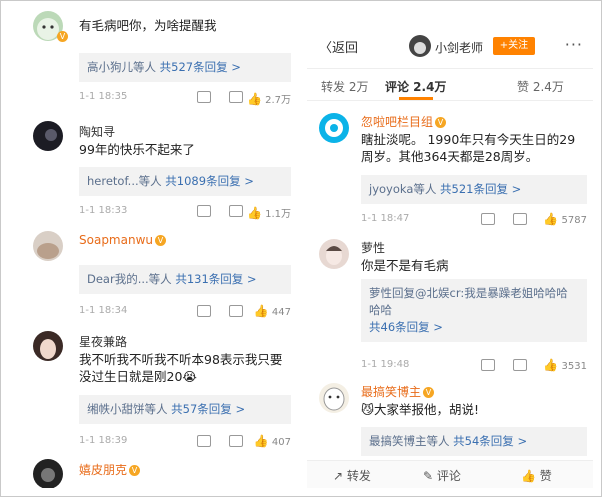  I want to click on interaction-tabs: 转发 2万 评论 2.4万 赞 2.4万, so click(450, 85).